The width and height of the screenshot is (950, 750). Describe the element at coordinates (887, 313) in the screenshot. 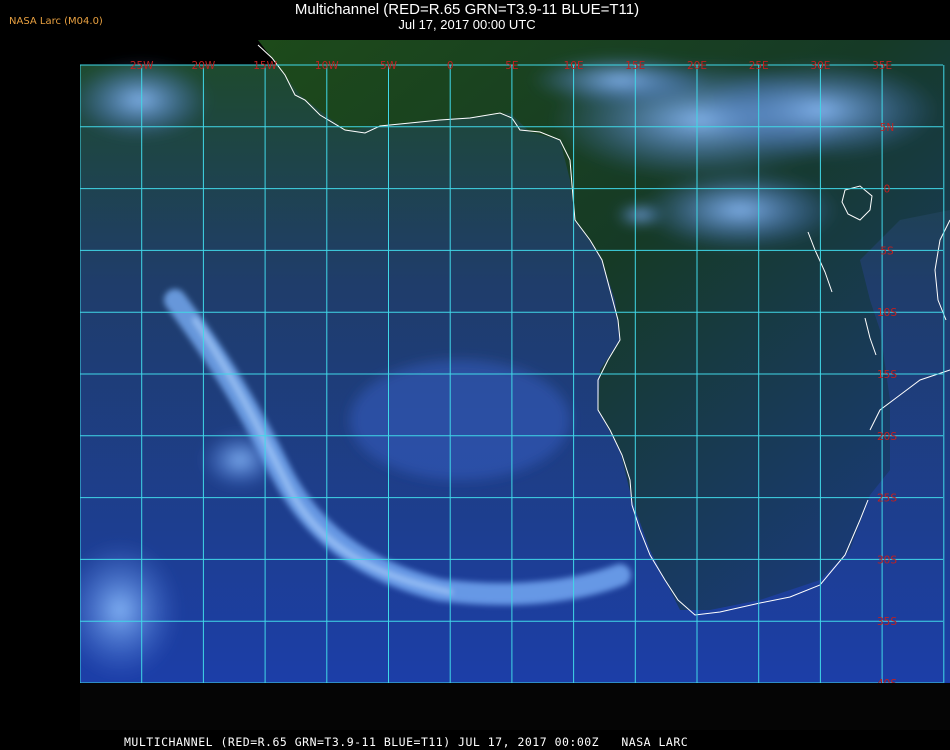

I see `latitude-label: 10S` at that location.